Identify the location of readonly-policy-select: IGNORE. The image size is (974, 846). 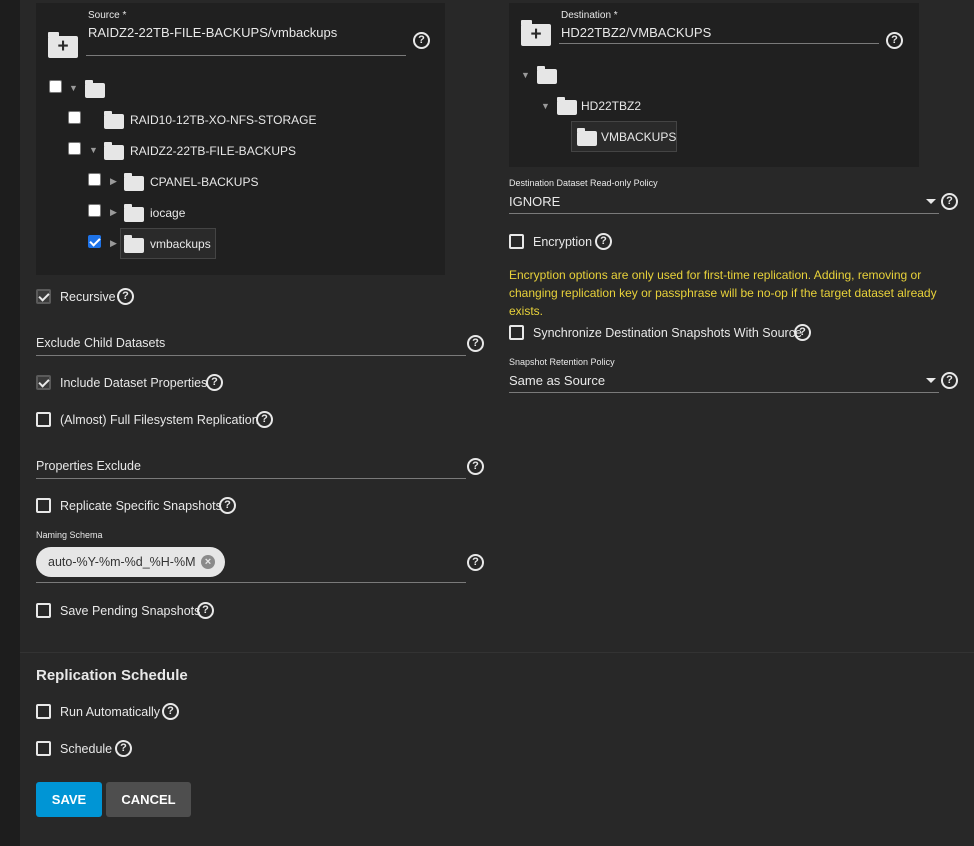
(534, 201).